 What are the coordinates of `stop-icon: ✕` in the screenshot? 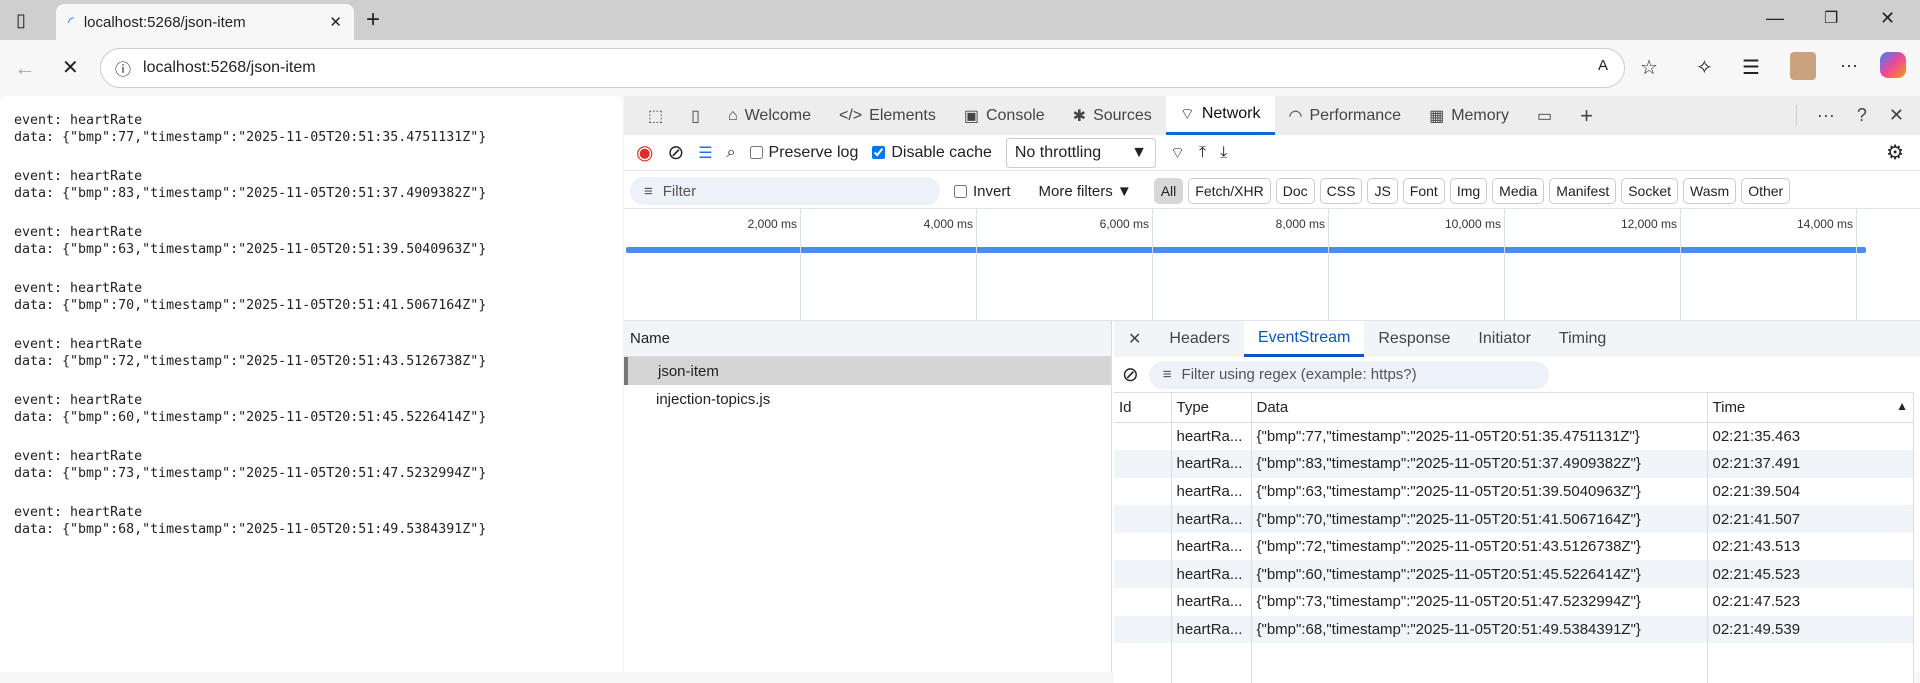 It's located at (70, 67).